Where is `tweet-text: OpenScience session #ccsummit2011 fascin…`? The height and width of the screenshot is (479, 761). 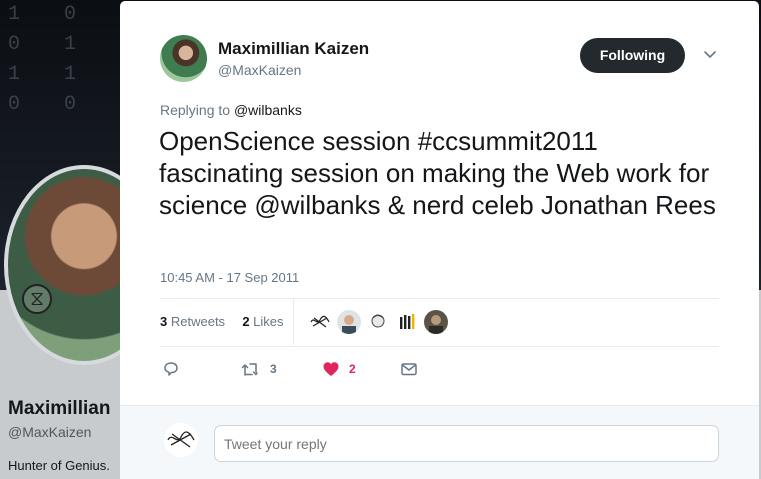
tweet-text: OpenScience session #ccsummit2011 fascin… is located at coordinates (437, 173).